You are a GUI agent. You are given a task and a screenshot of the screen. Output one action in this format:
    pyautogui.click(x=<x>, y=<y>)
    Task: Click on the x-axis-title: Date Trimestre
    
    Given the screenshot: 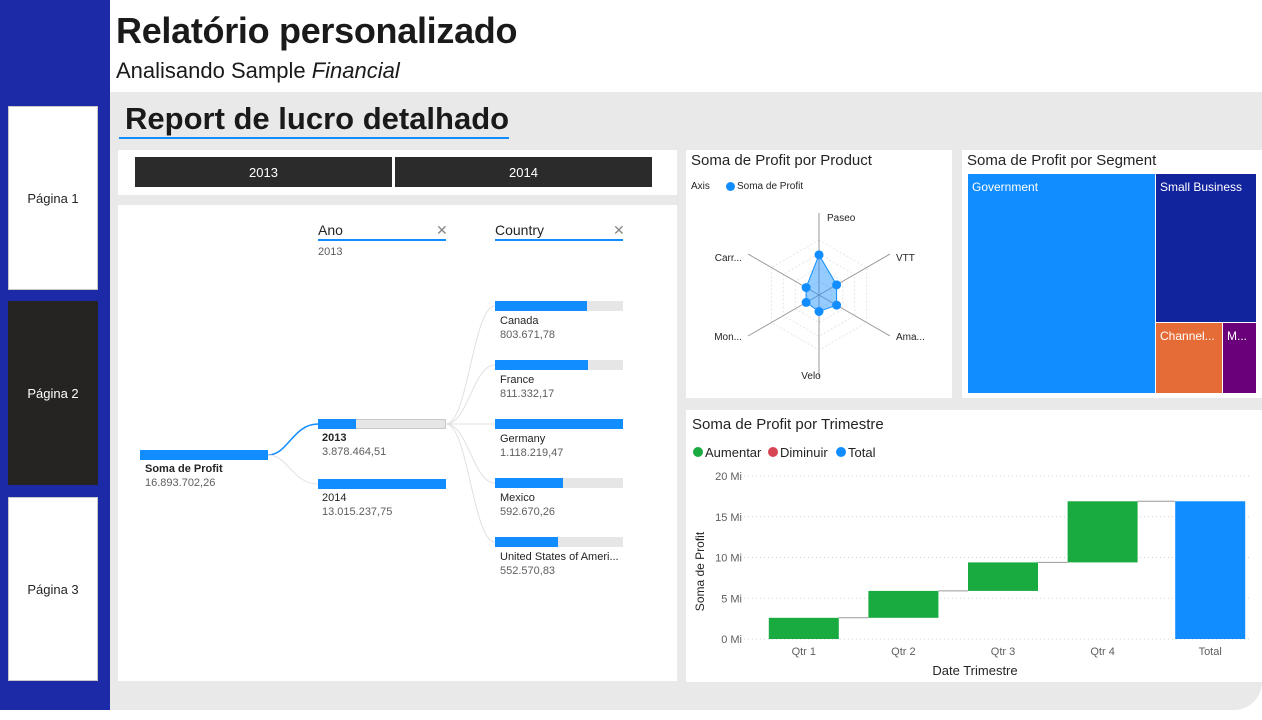 What is the action you would take?
    pyautogui.click(x=974, y=670)
    